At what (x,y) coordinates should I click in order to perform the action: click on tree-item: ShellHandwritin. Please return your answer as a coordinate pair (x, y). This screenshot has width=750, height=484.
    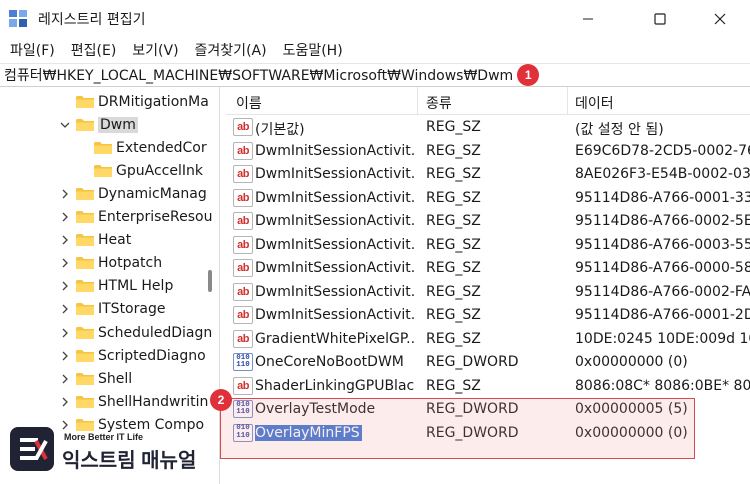
    Looking at the image, I should click on (133, 401).